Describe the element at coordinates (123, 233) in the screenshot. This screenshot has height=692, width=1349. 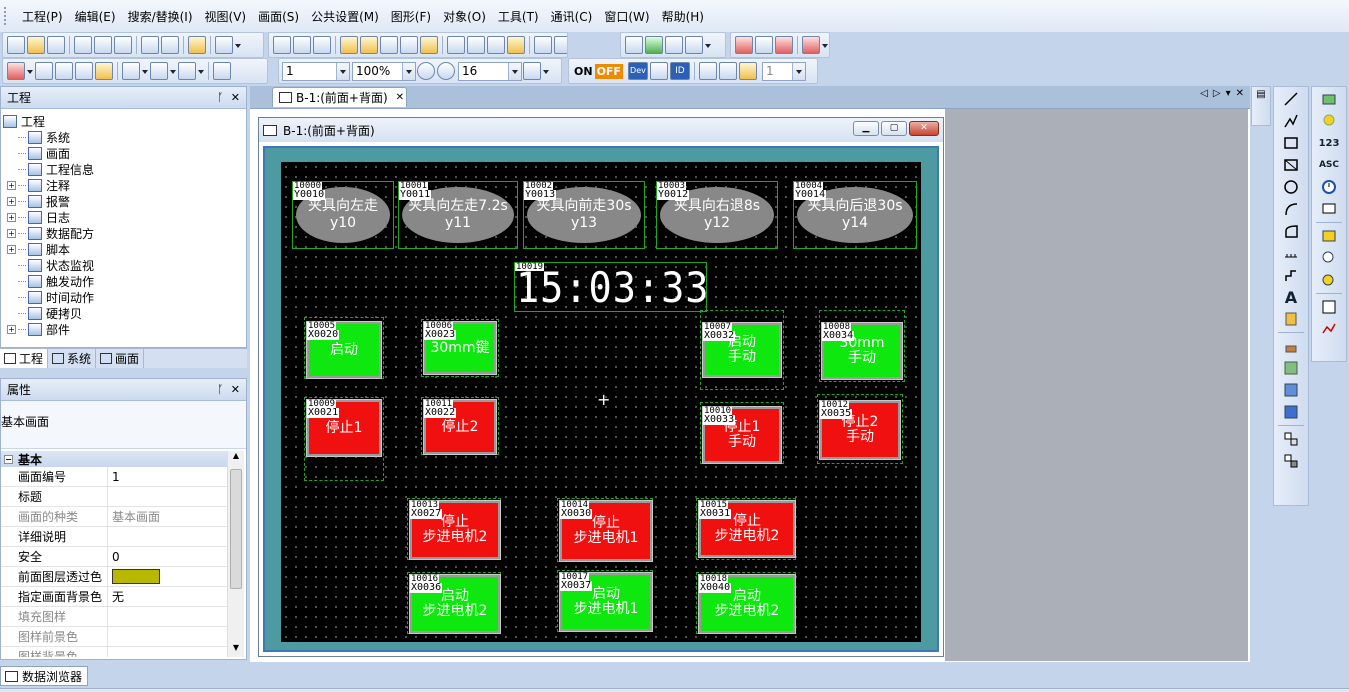
I see `tree-item: + 数据配方` at that location.